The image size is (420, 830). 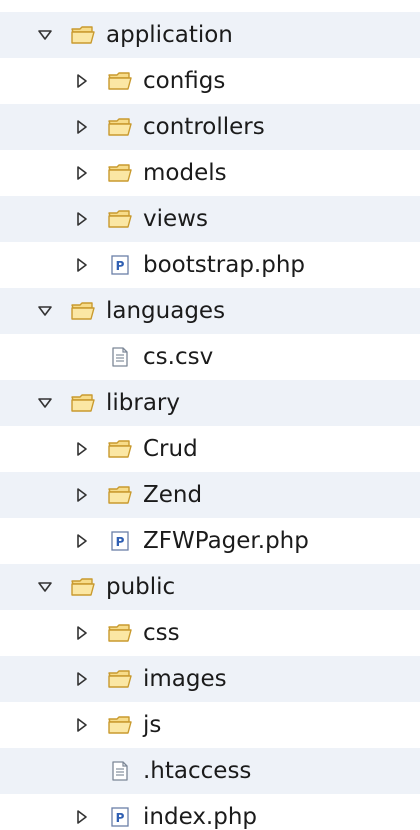 I want to click on tree-item-label: configs, so click(x=184, y=80).